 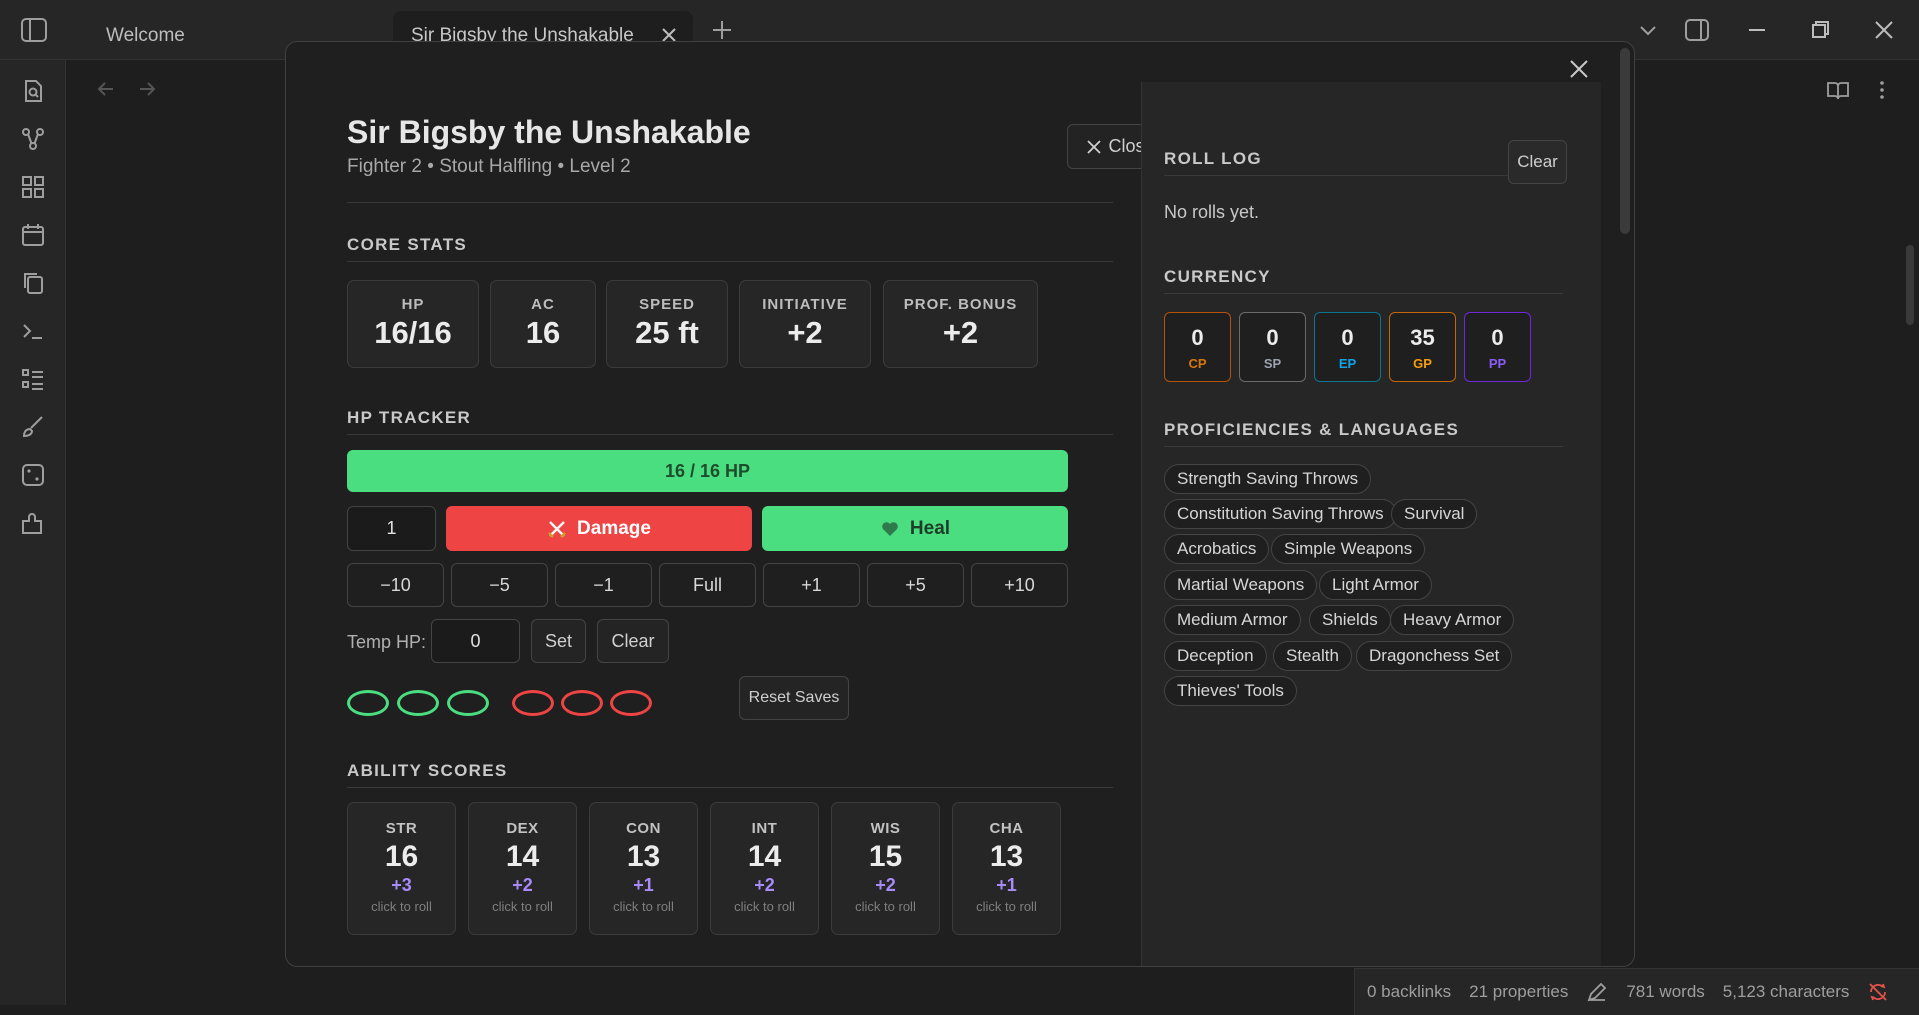 I want to click on editor-scrollbar, so click(x=1910, y=285).